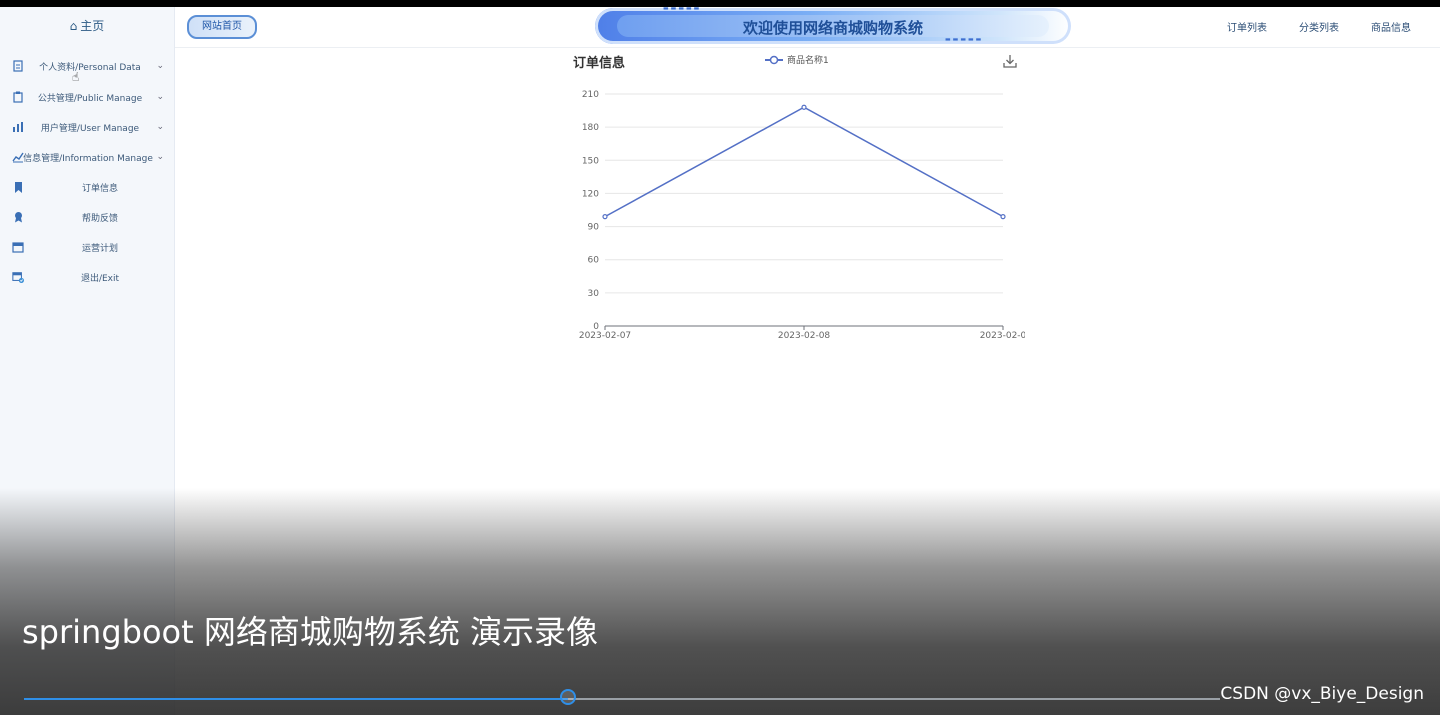 This screenshot has width=1440, height=715. What do you see at coordinates (100, 278) in the screenshot?
I see `sidebar-item-label: 退出/Exit` at bounding box center [100, 278].